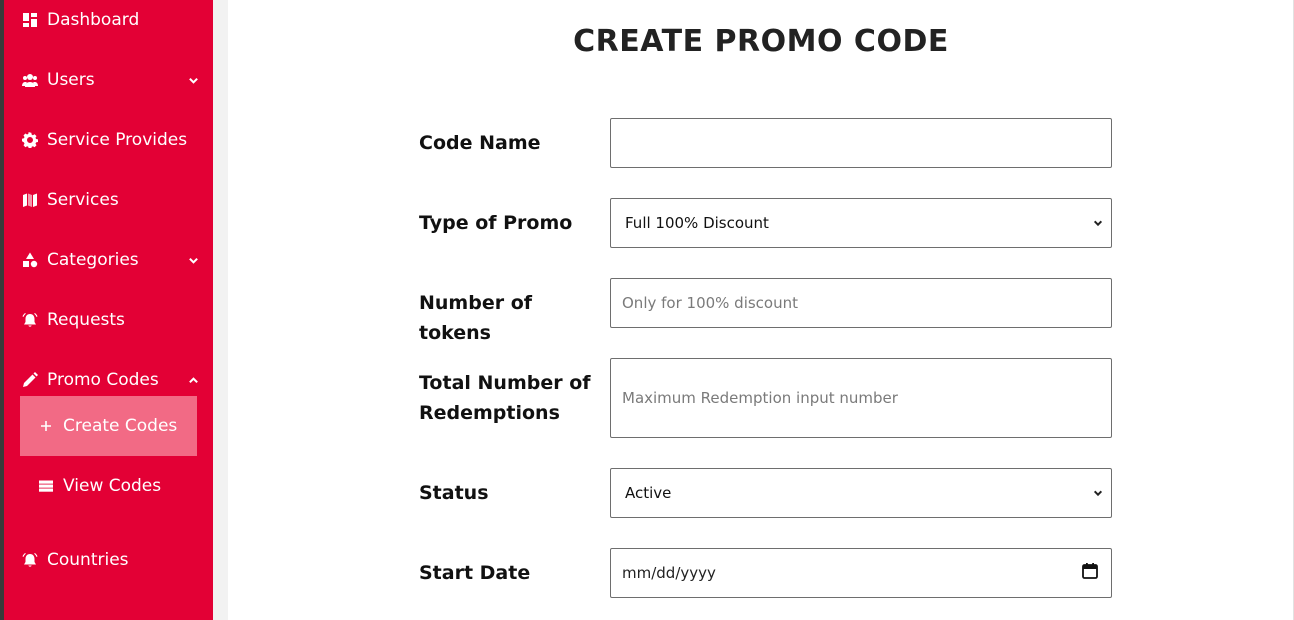  Describe the element at coordinates (30, 20) in the screenshot. I see `dashboard-icon` at that location.